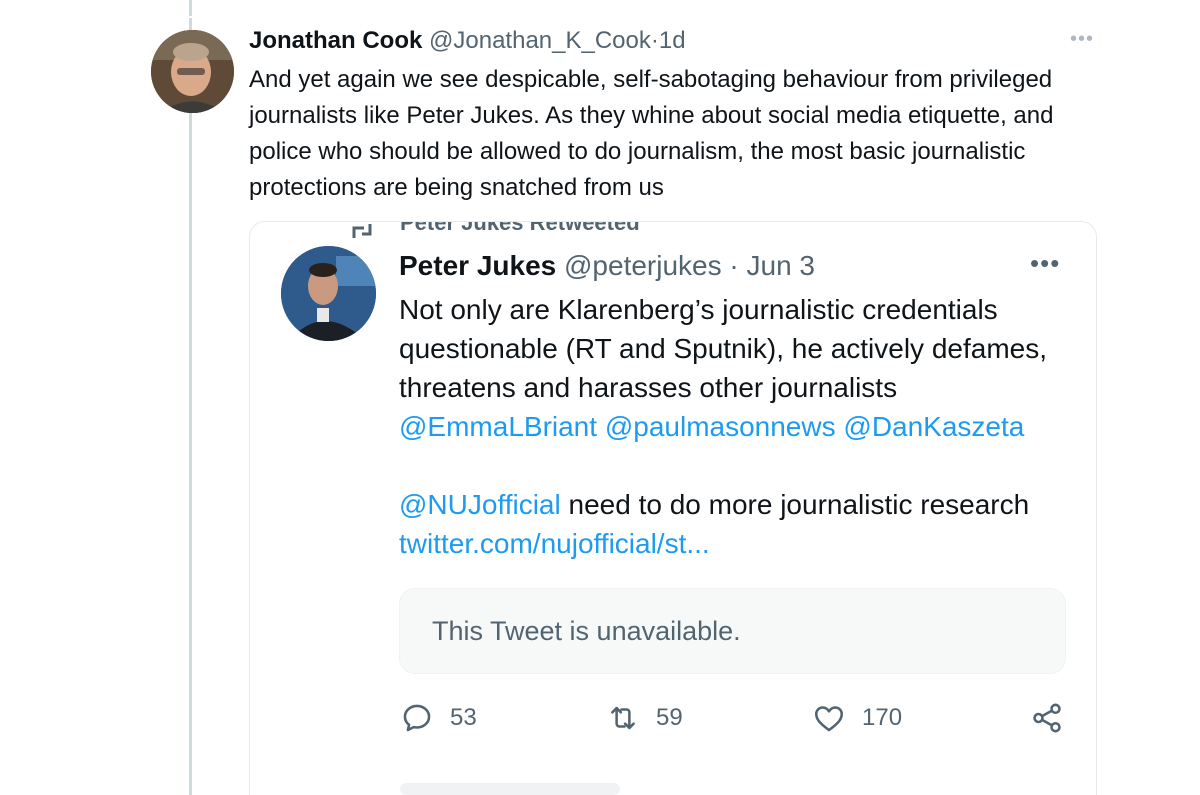  What do you see at coordinates (477, 265) in the screenshot?
I see `quote-author-name: Peter Jukes` at bounding box center [477, 265].